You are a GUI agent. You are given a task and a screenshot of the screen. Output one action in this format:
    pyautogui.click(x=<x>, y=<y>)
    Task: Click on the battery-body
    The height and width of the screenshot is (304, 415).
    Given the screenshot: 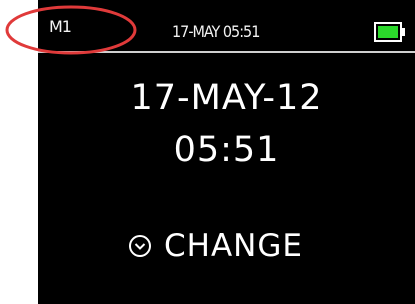 What is the action you would take?
    pyautogui.click(x=388, y=32)
    